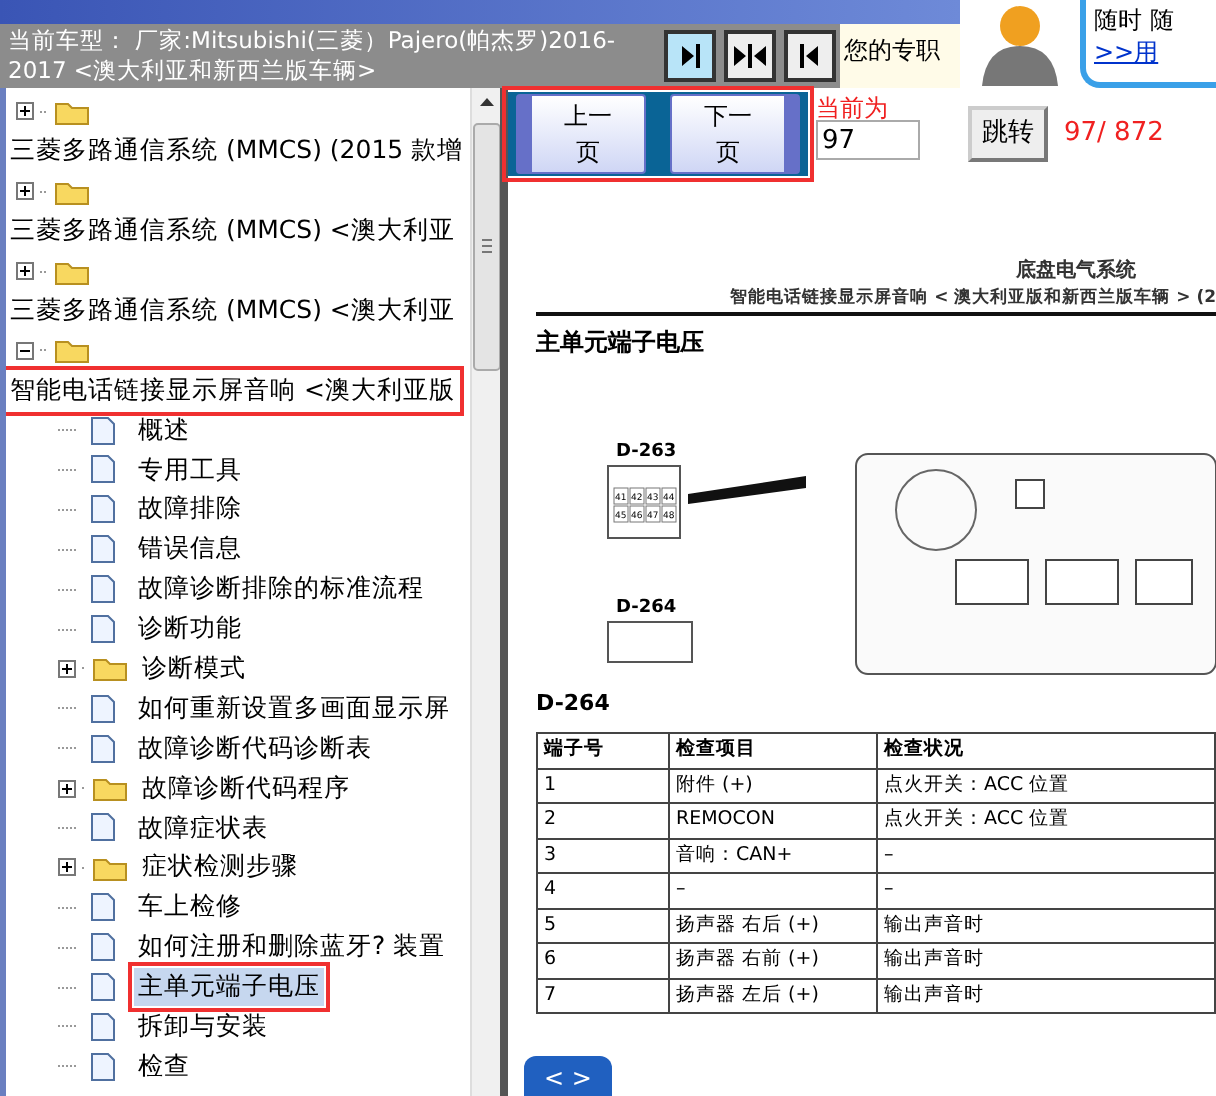  Describe the element at coordinates (1126, 52) in the screenshot. I see `promo-link: >>用` at that location.